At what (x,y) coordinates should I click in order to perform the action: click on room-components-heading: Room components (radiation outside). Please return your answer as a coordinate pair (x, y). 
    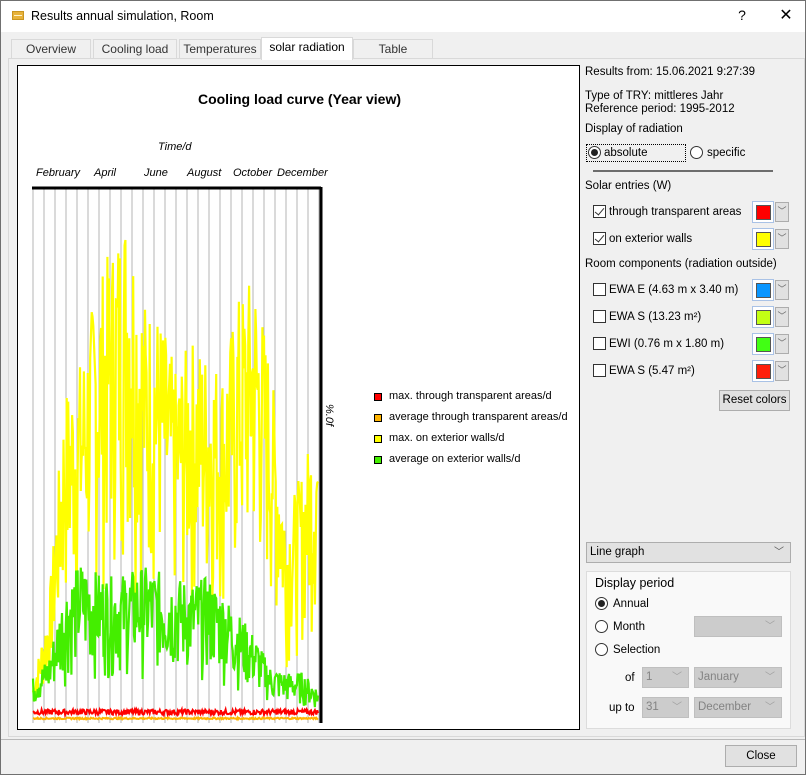
    Looking at the image, I should click on (681, 264).